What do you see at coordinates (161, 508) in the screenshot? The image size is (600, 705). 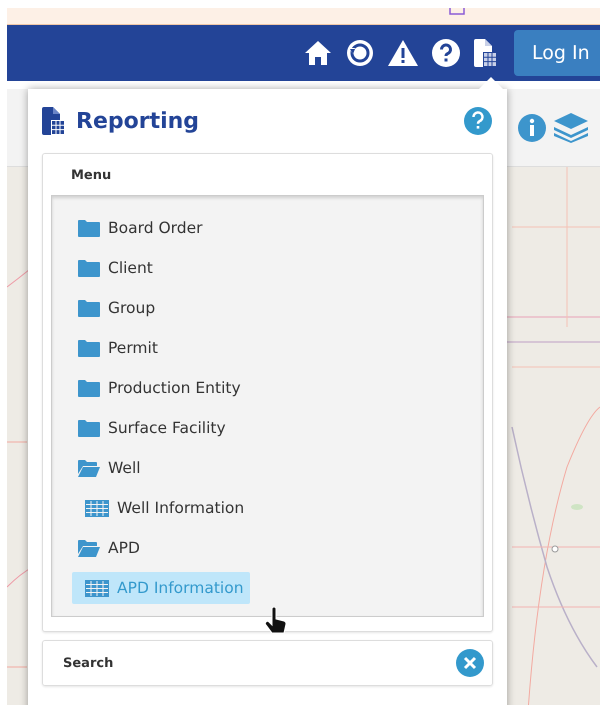 I see `report-item: Well Information` at bounding box center [161, 508].